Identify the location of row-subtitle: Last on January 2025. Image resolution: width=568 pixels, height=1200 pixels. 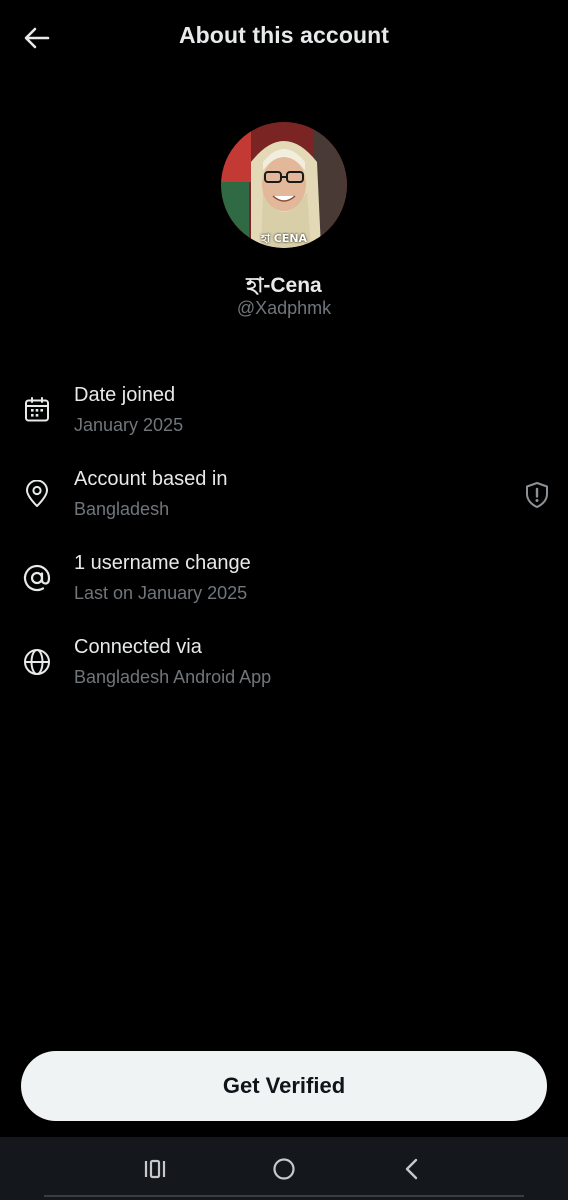
(161, 593).